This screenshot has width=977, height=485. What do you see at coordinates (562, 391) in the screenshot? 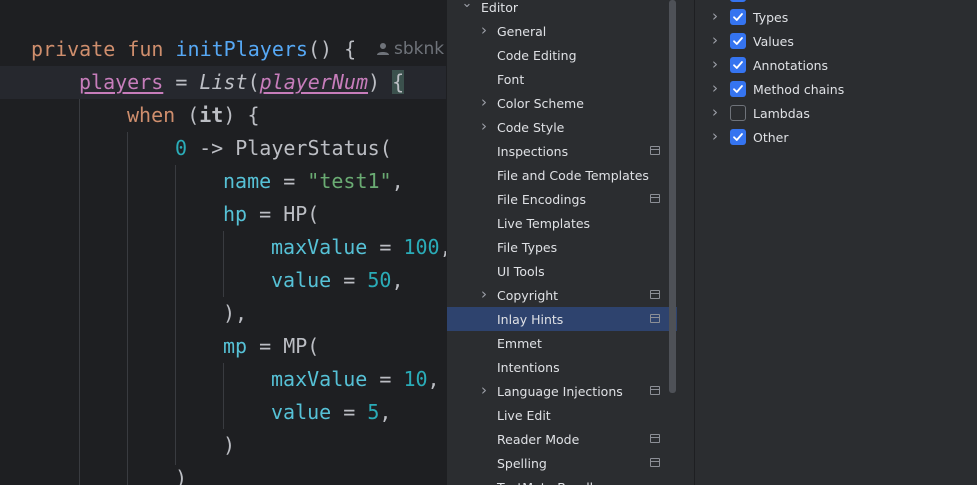
I see `tree-item-language-injections: › Language Injections` at bounding box center [562, 391].